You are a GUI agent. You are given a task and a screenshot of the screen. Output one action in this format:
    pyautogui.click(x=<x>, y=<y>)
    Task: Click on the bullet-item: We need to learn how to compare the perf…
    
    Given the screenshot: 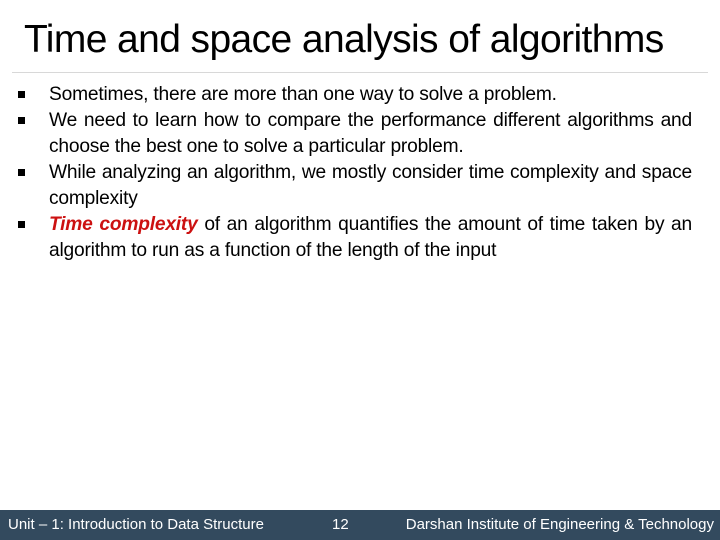 What is the action you would take?
    pyautogui.click(x=354, y=134)
    